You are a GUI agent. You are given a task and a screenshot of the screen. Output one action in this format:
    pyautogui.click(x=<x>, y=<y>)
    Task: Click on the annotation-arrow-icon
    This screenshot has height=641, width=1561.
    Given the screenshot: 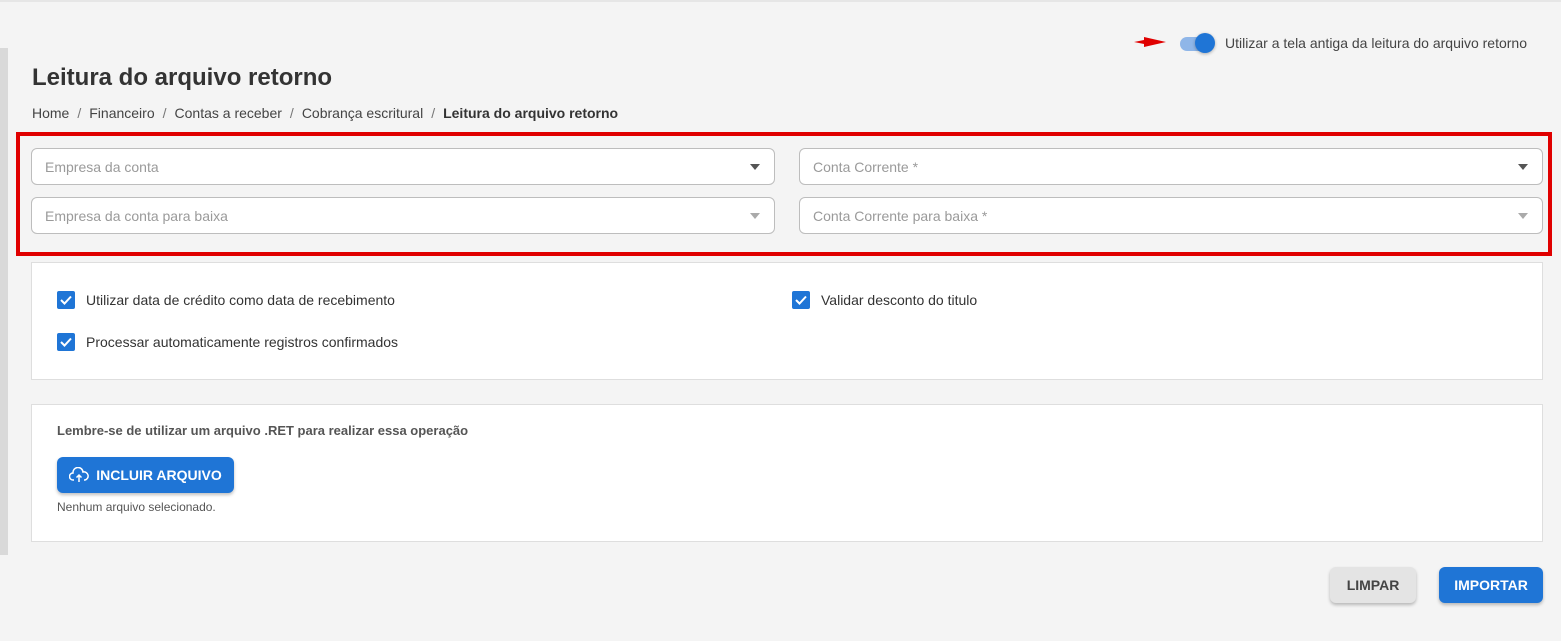 What is the action you would take?
    pyautogui.click(x=1150, y=42)
    